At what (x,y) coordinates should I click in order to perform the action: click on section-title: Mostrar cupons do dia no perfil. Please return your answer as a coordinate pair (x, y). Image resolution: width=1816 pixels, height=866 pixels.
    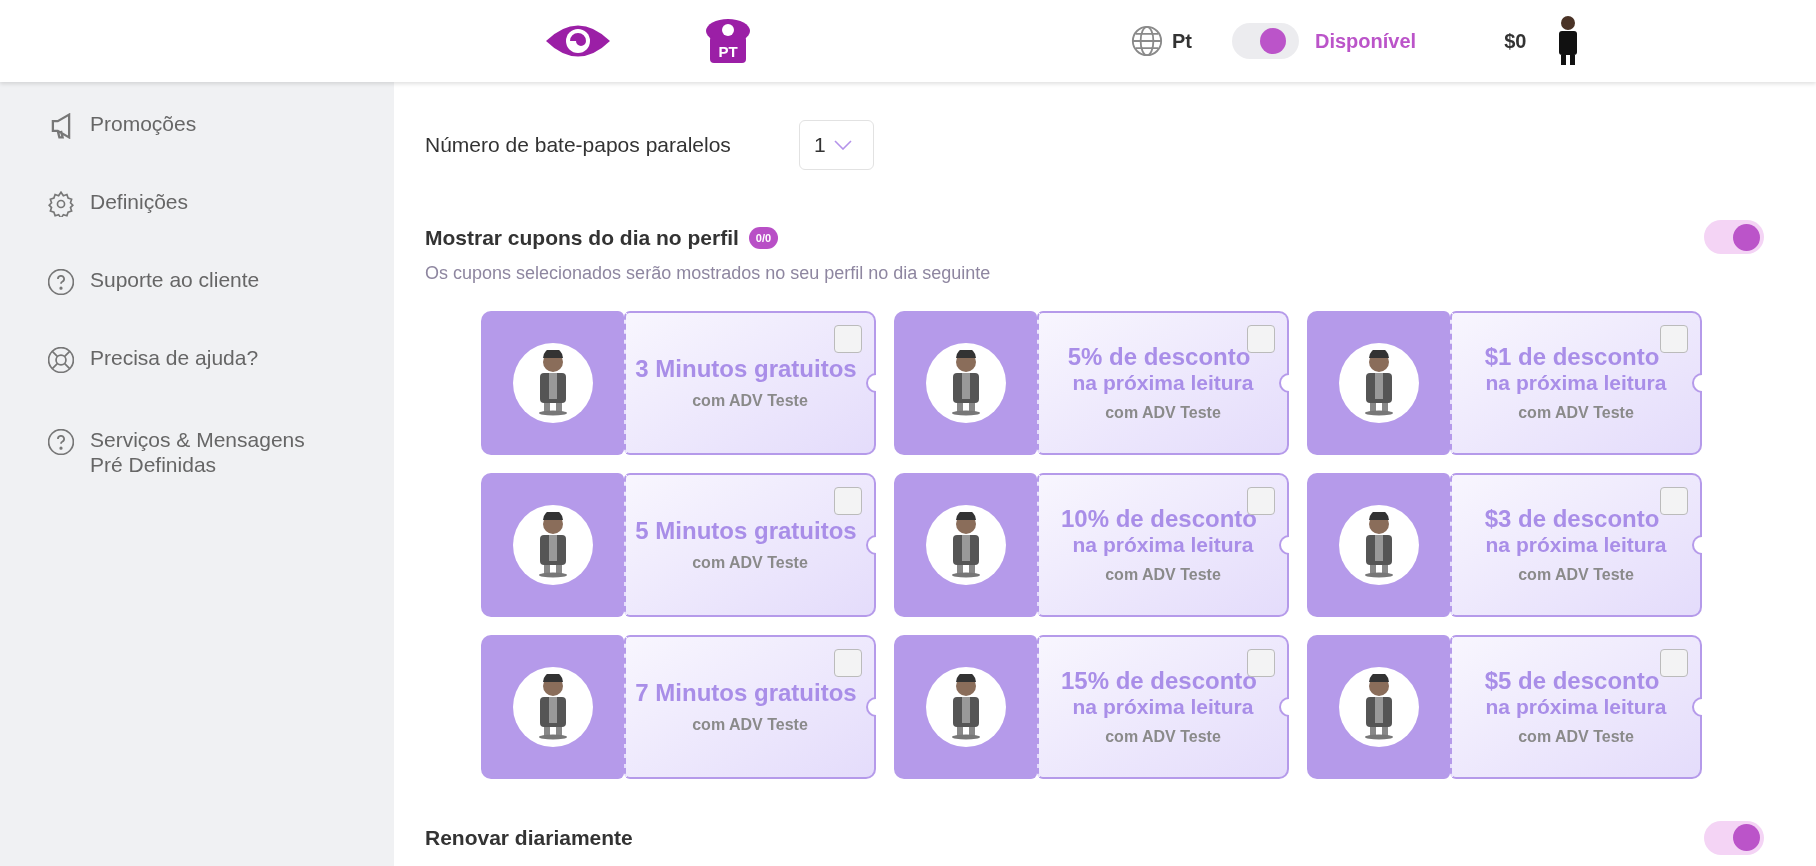
    Looking at the image, I should click on (582, 238).